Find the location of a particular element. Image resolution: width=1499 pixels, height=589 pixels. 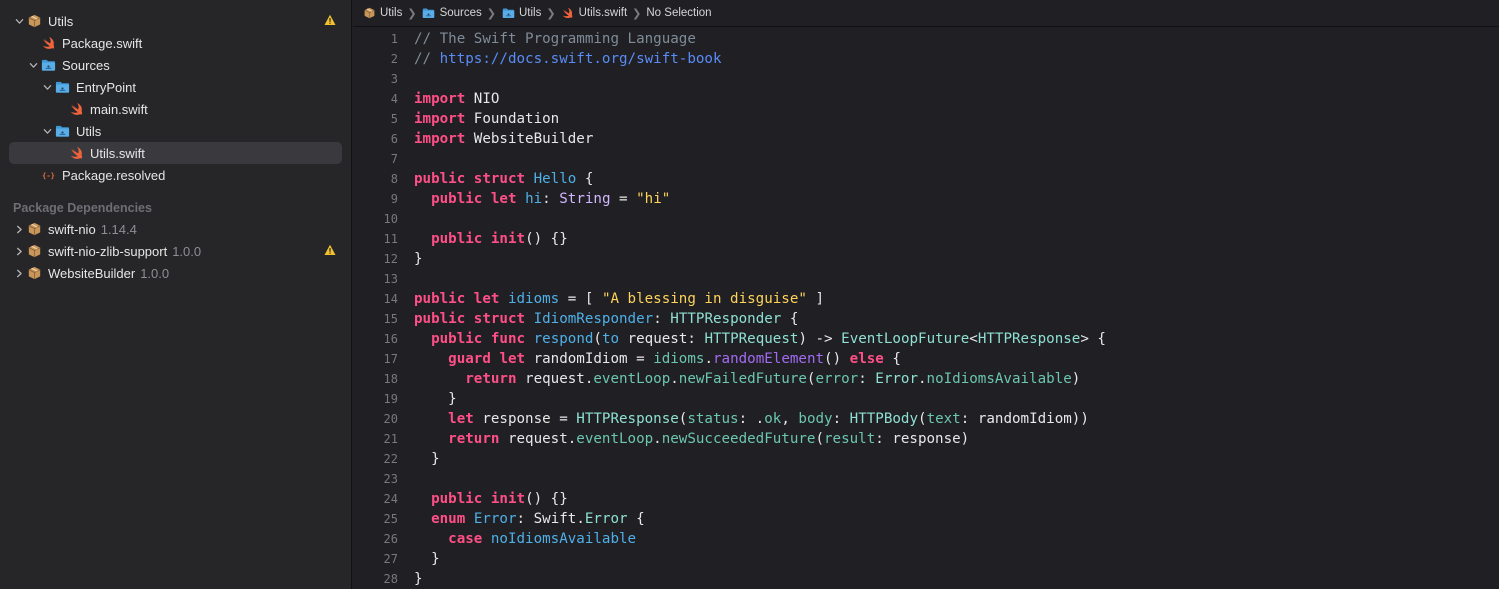

line-number: 22 is located at coordinates (390, 459).